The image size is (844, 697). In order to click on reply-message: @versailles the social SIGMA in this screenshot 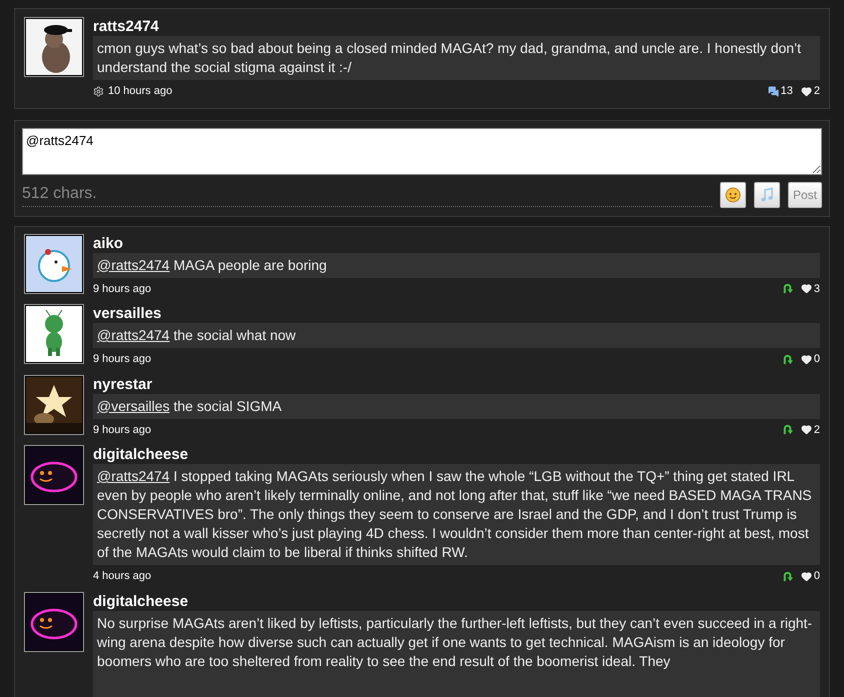, I will do `click(456, 406)`.